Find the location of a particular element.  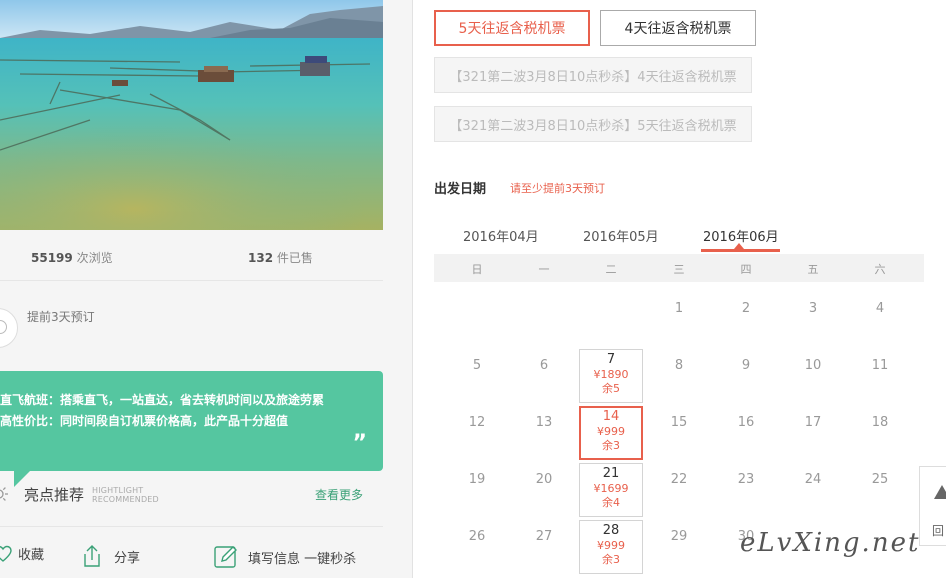

highlights-title-en: HIGHTLIGHT RECOMMENDED is located at coordinates (125, 495).